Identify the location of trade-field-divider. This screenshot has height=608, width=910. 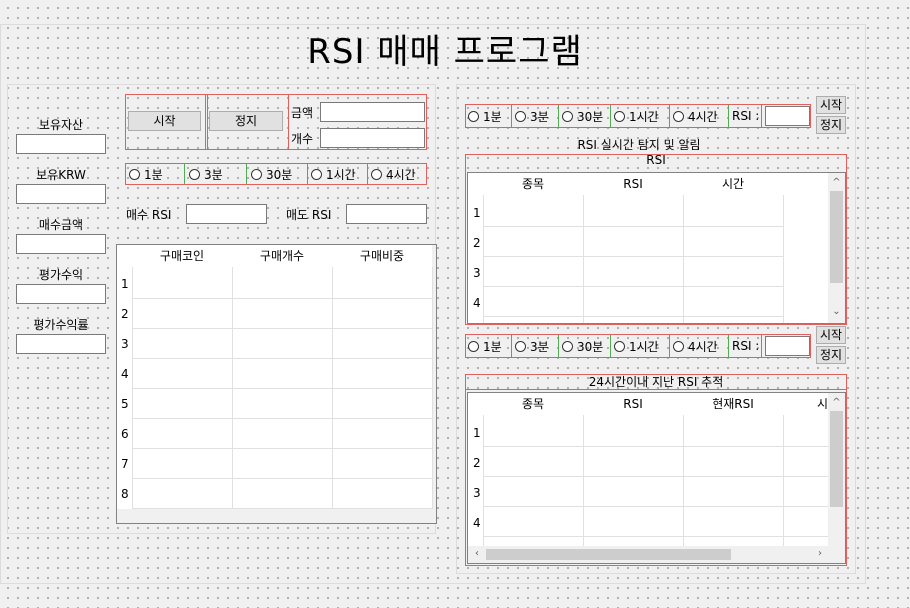
(288, 122).